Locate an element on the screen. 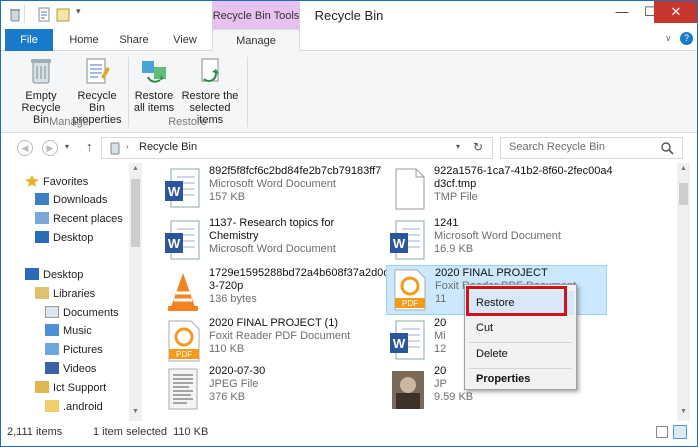 This screenshot has height=447, width=698. address-dropdown-icon: ▾ is located at coordinates (458, 146).